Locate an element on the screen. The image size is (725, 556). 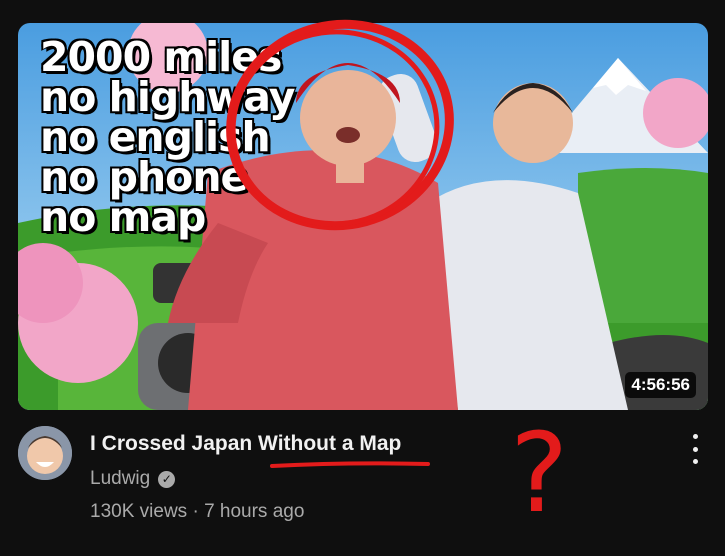
channel-row: Ludwig ✓ is located at coordinates (133, 479).